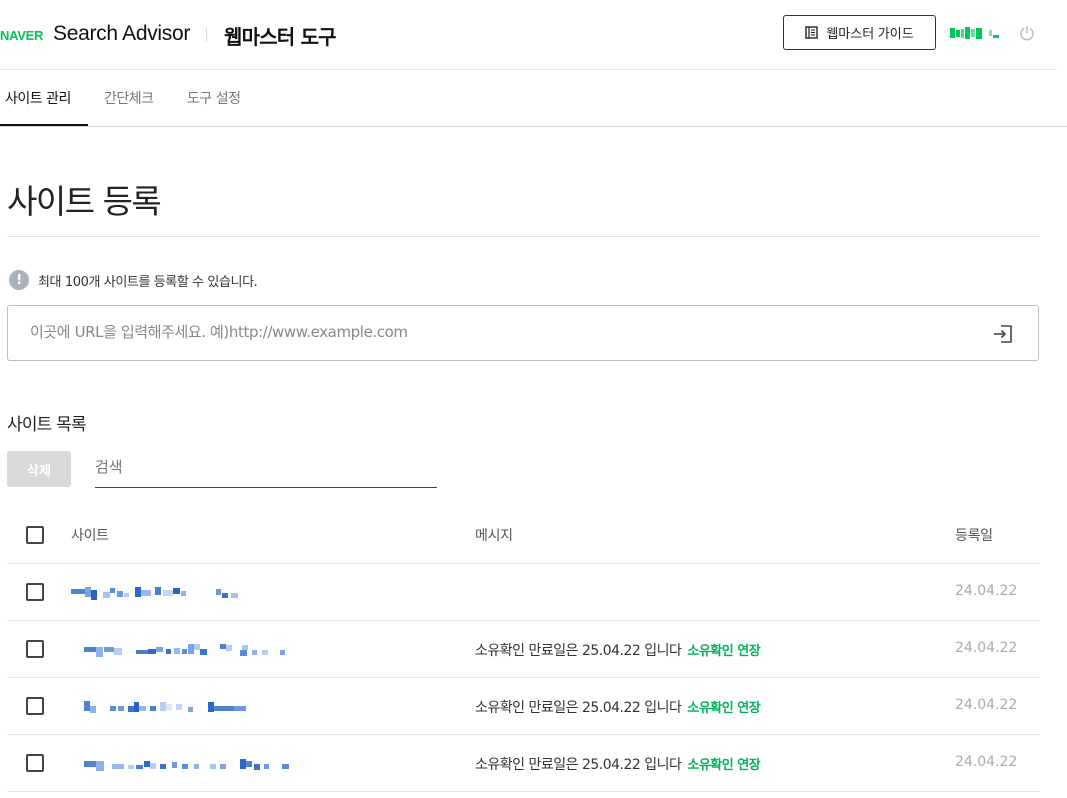  What do you see at coordinates (214, 98) in the screenshot?
I see `tab-tool-settings: 도구 설정` at bounding box center [214, 98].